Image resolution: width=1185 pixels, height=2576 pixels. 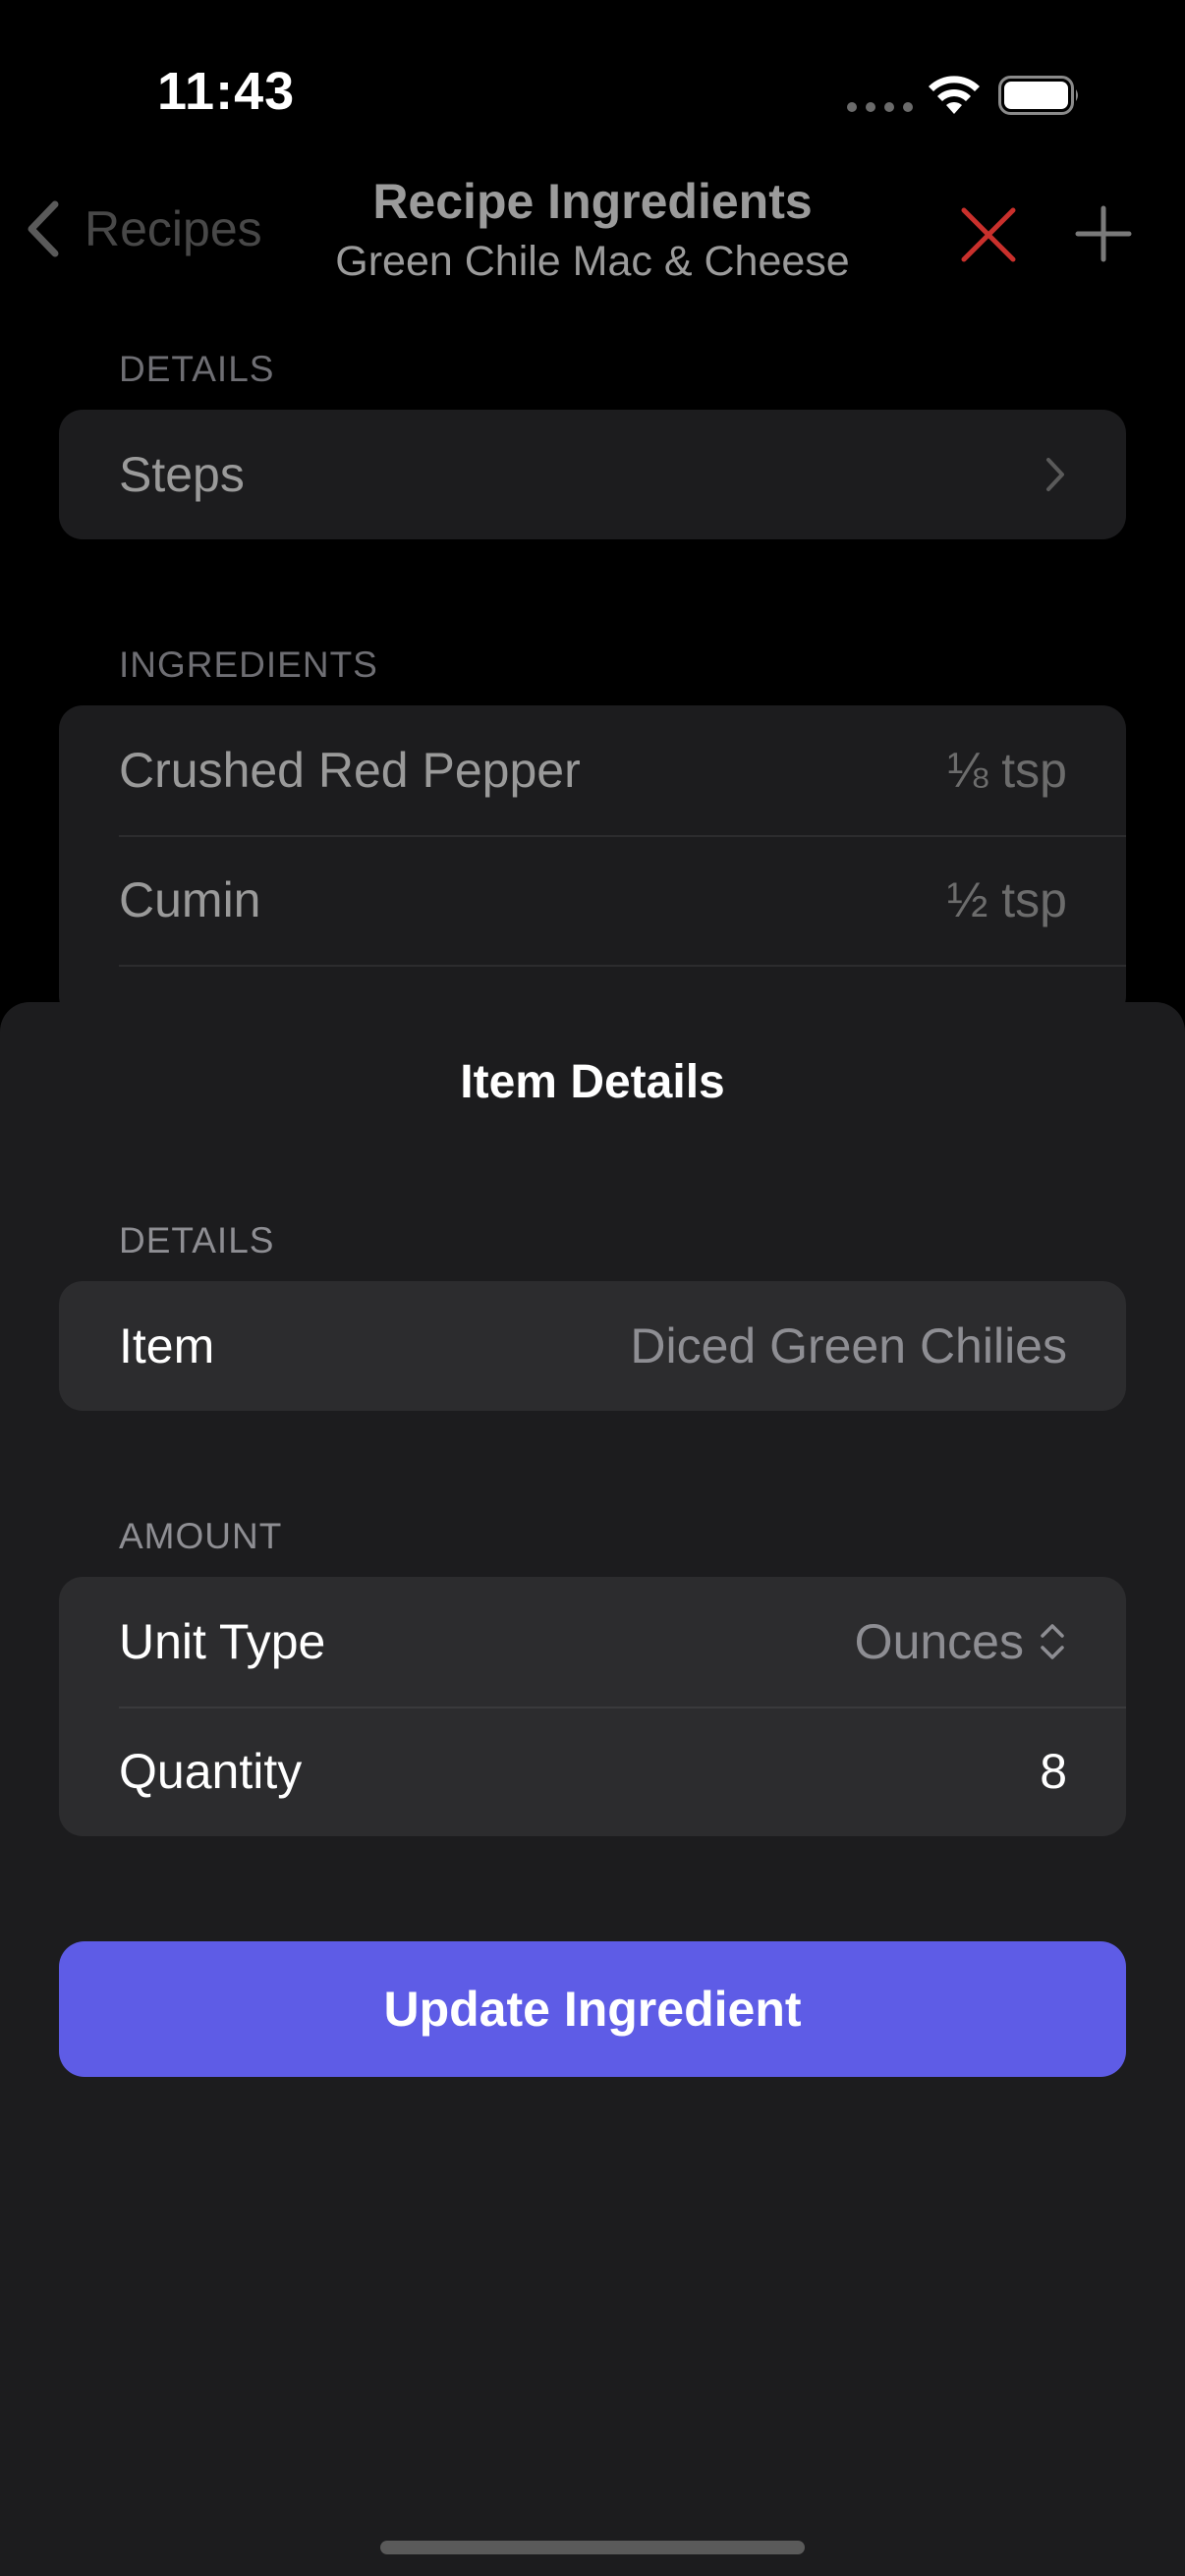 I want to click on ingredient-amount: ½ tsp, so click(x=1007, y=899).